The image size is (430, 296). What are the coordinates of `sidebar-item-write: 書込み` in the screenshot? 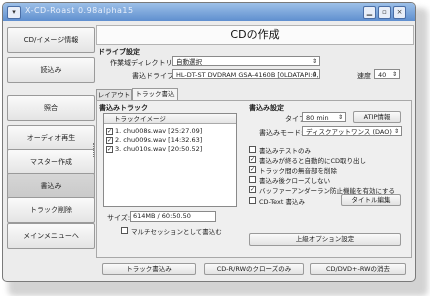 It's located at (51, 186).